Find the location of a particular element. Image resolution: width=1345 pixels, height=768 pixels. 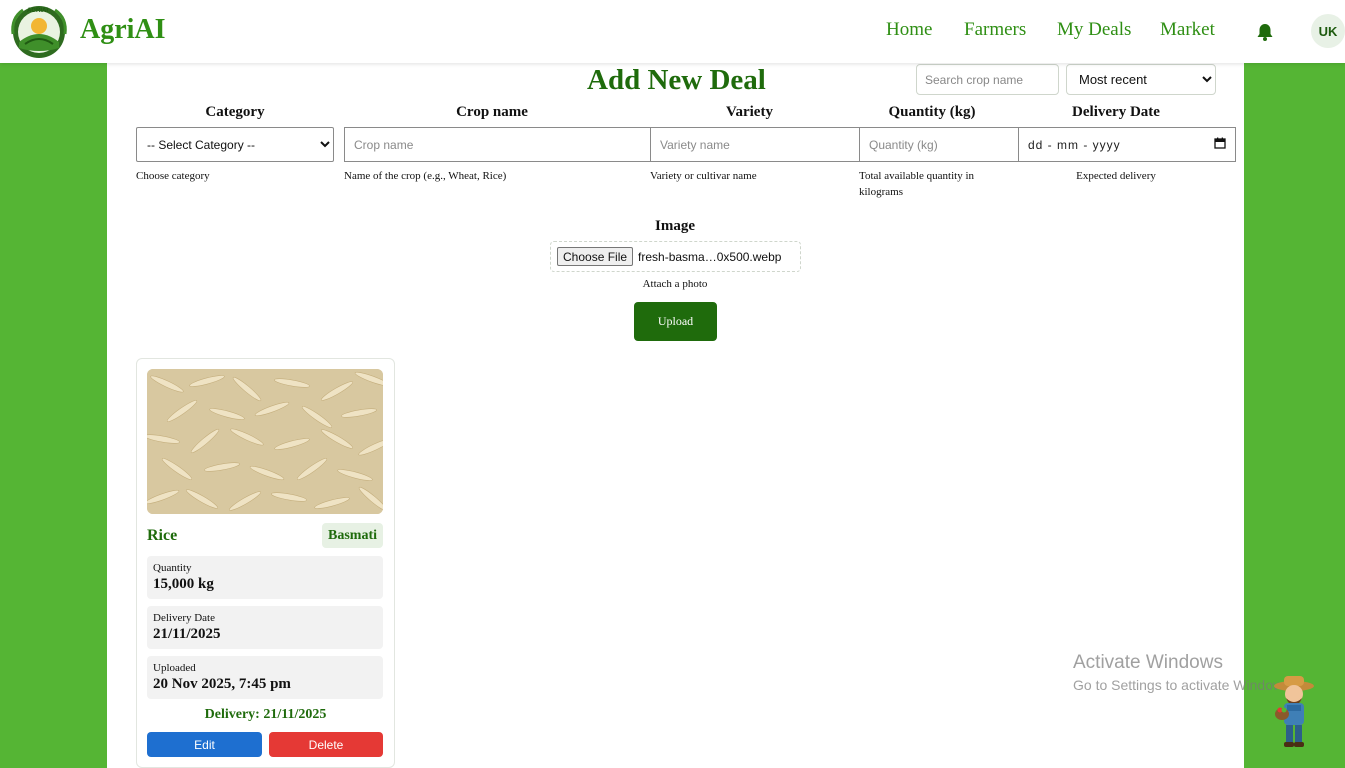

quantity-info-value: 15,000 kg is located at coordinates (183, 584).